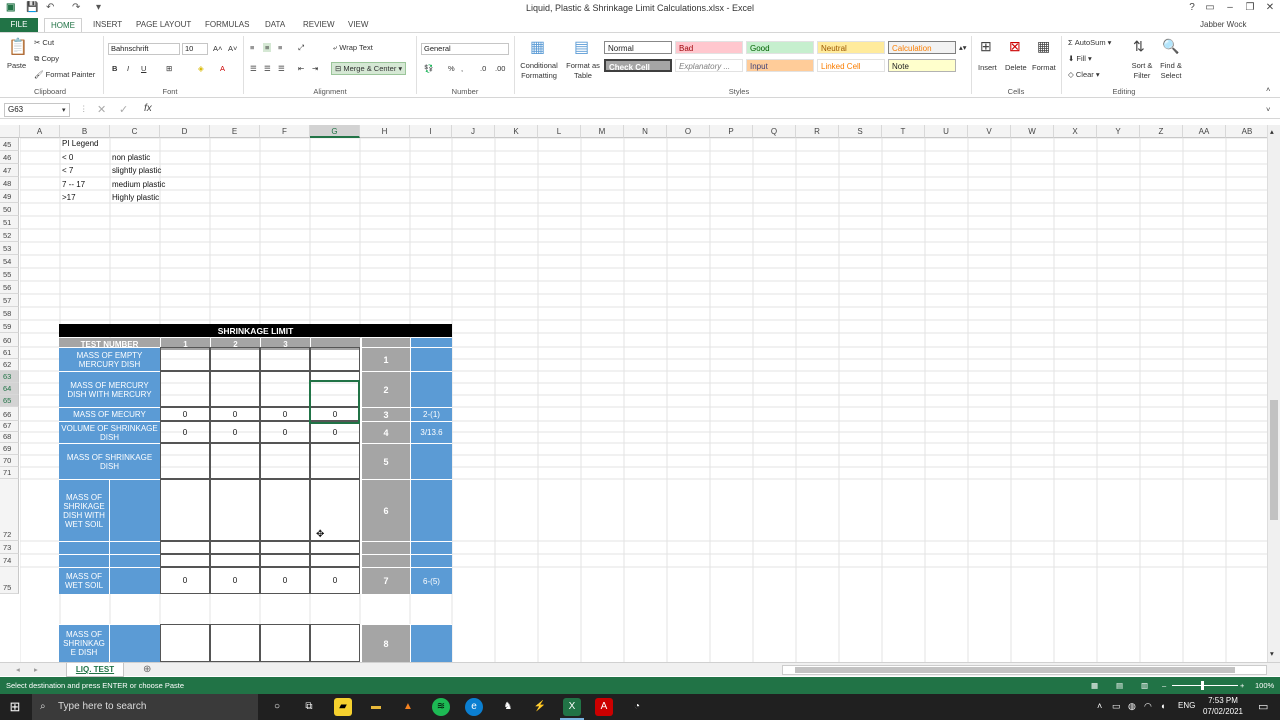 The height and width of the screenshot is (720, 1280). I want to click on style-input: Input, so click(780, 65).